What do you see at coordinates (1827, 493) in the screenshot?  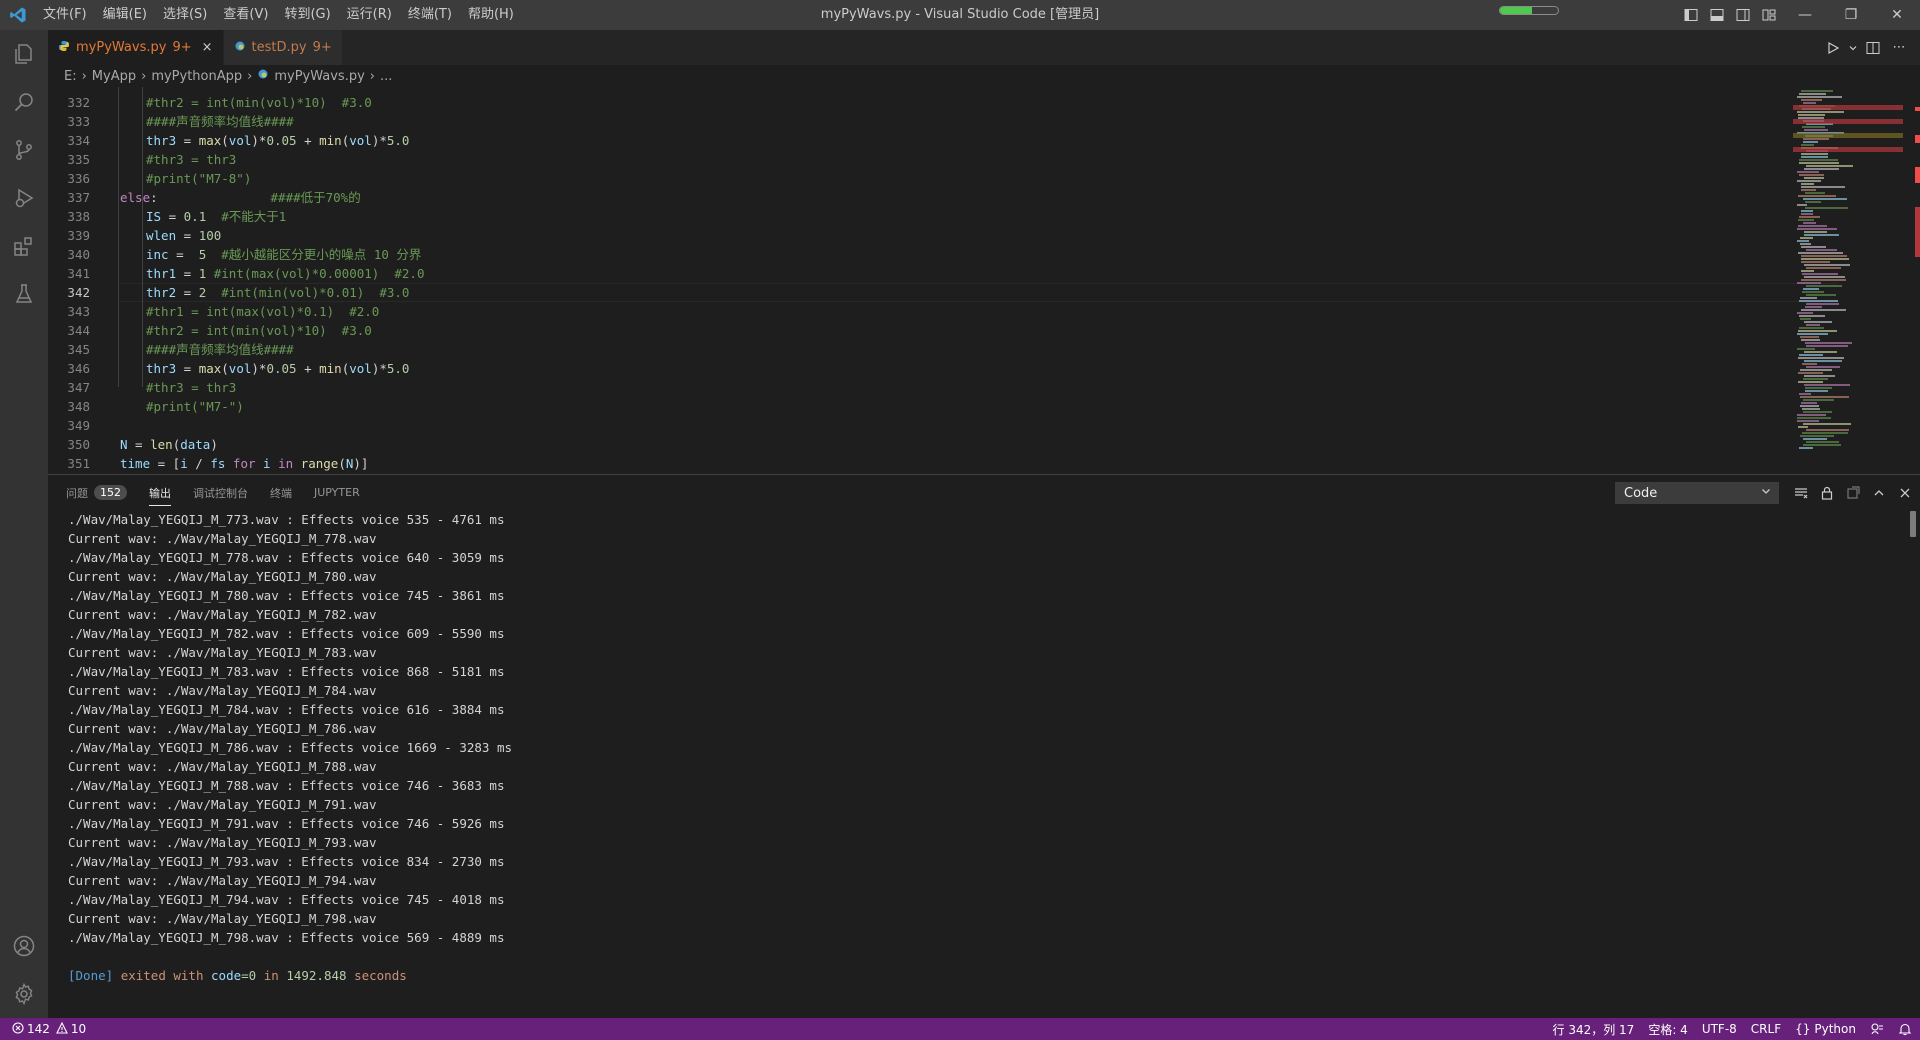 I see `lock-scroll-icon` at bounding box center [1827, 493].